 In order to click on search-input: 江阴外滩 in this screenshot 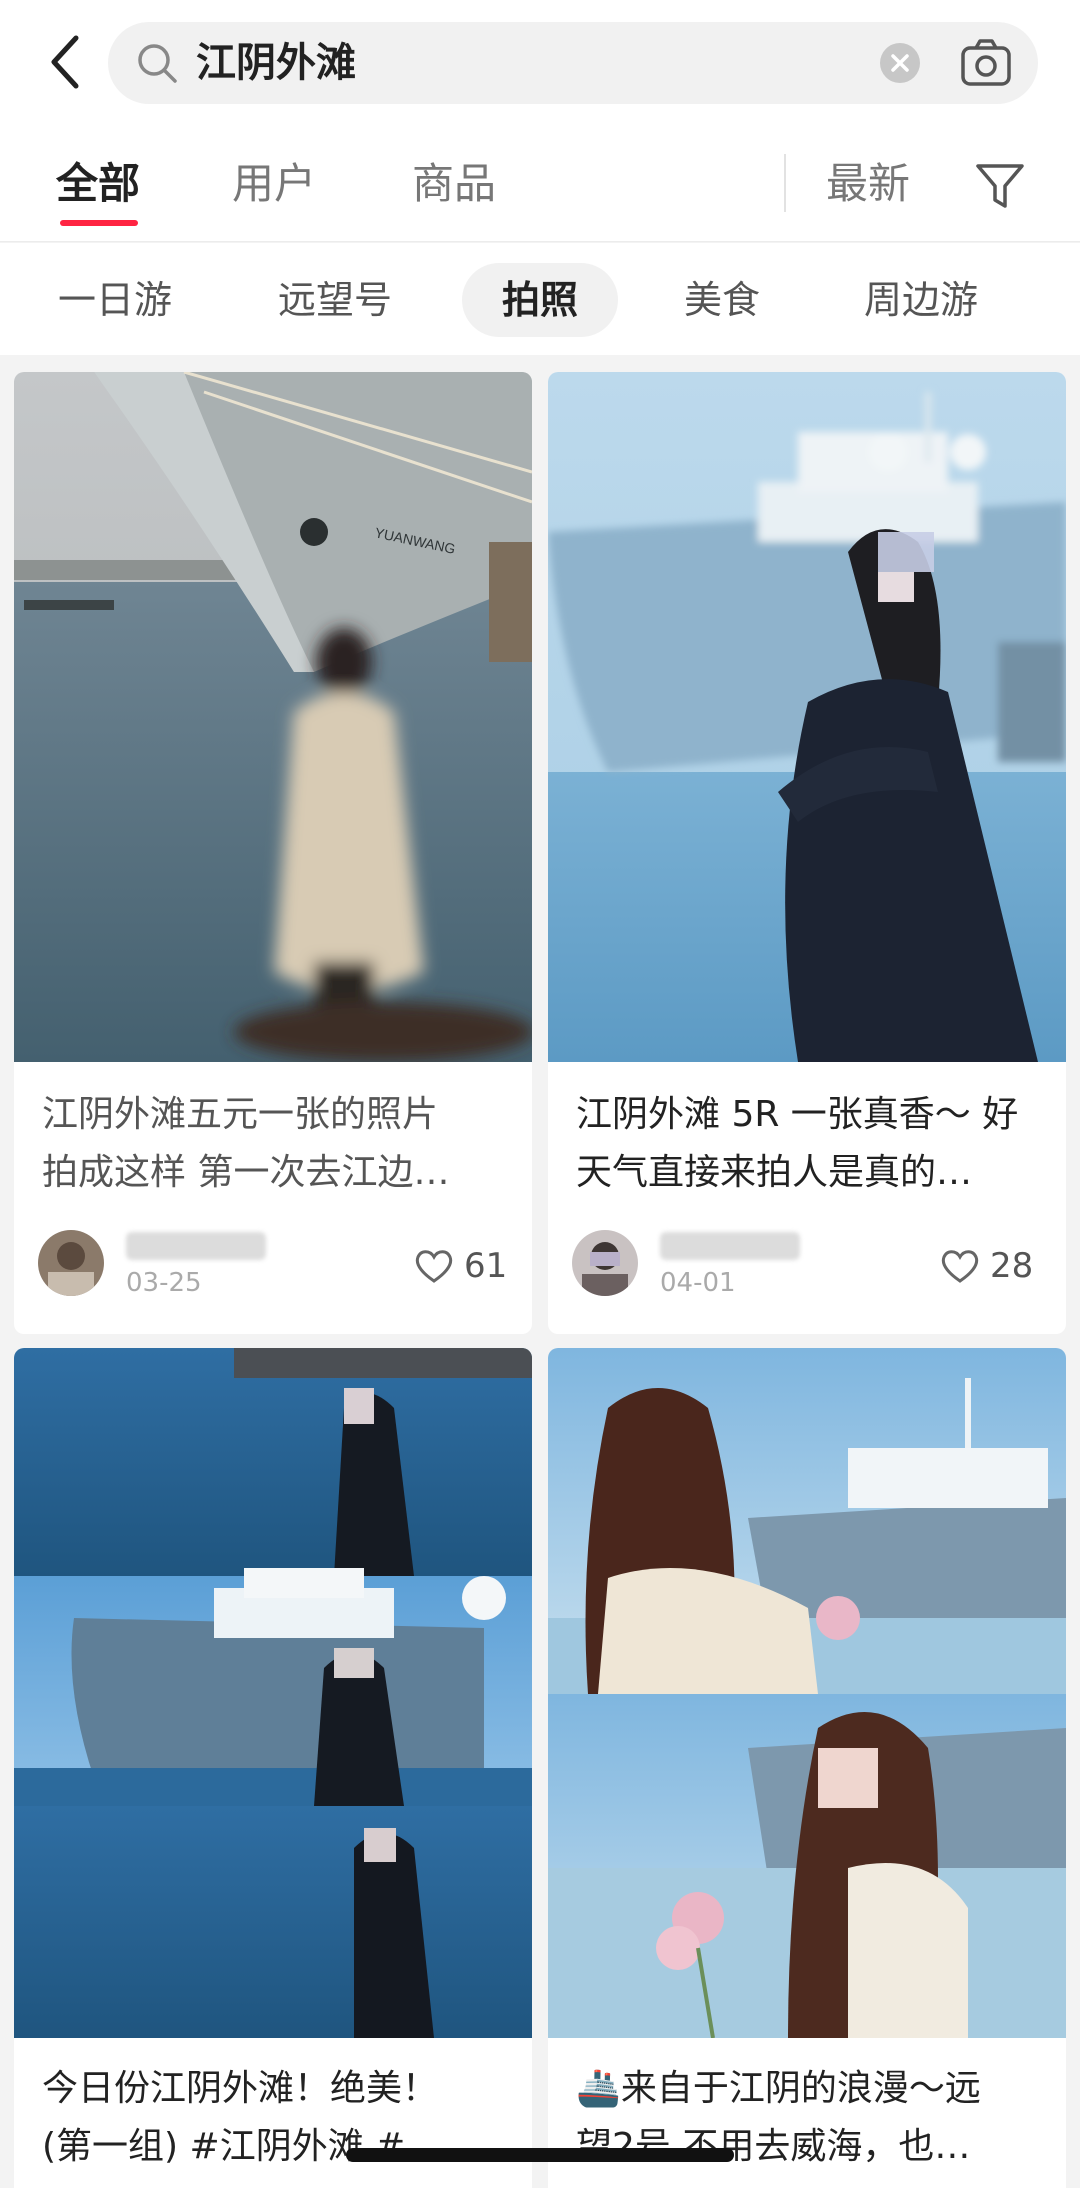, I will do `click(573, 63)`.